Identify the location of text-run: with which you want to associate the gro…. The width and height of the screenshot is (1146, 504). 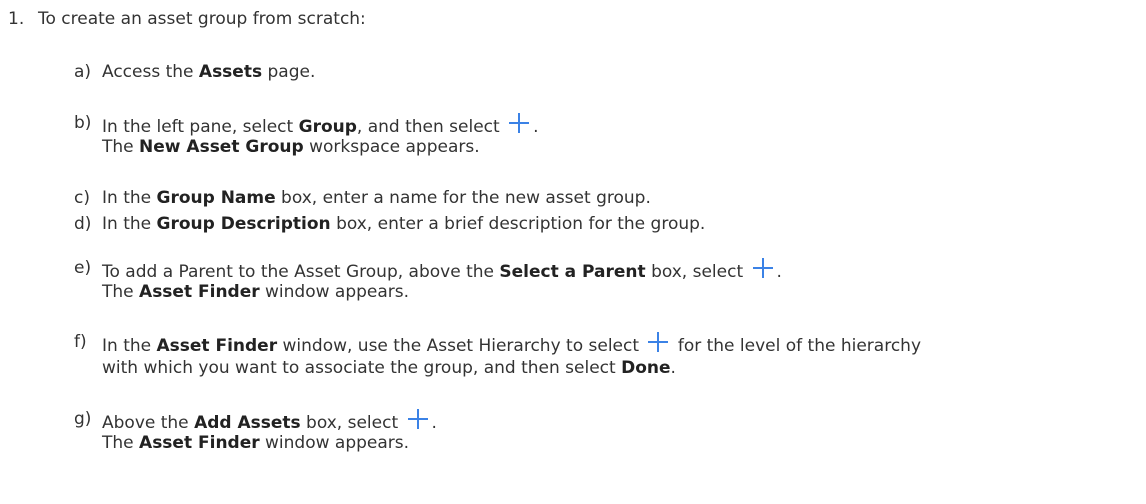
(362, 368).